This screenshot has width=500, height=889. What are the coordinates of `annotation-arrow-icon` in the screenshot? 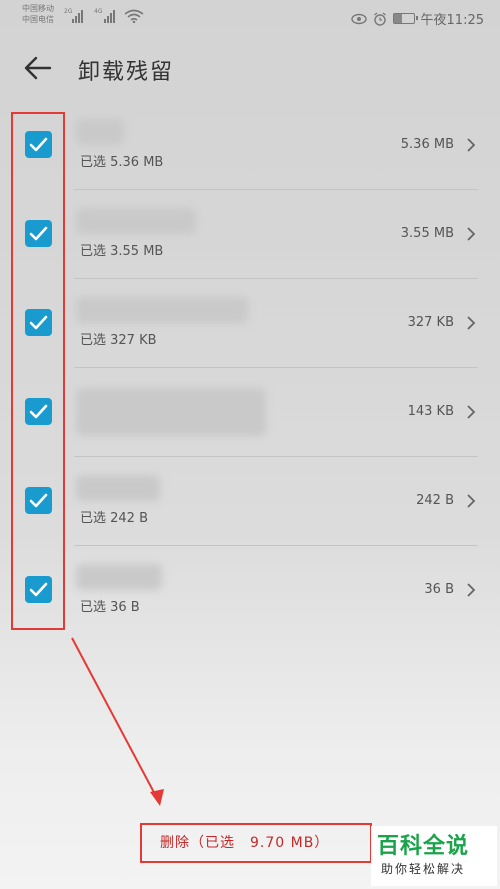 It's located at (117, 721).